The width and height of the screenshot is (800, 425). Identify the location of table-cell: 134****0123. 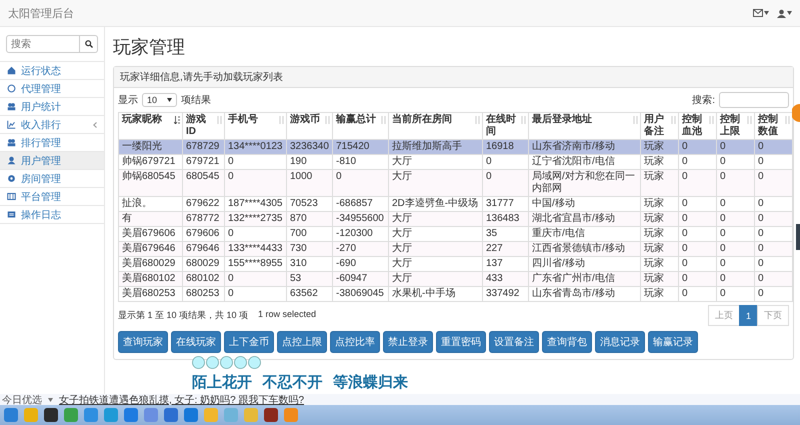
(255, 147).